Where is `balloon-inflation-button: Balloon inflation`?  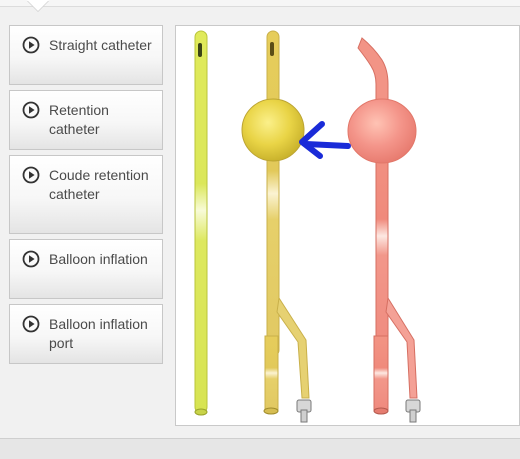 balloon-inflation-button: Balloon inflation is located at coordinates (86, 269).